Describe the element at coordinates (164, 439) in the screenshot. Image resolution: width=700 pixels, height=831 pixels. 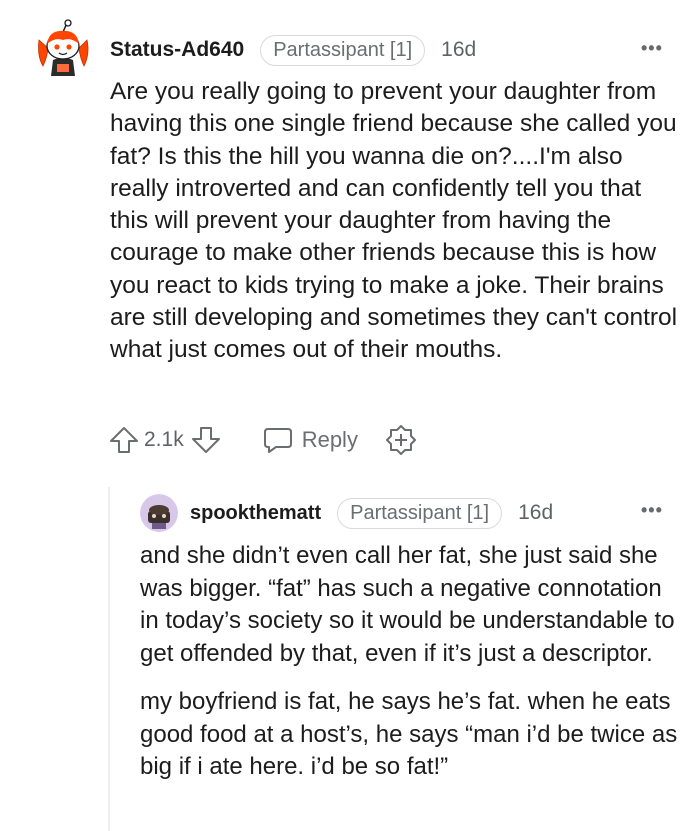
I see `vote-count: 2.1k` at that location.